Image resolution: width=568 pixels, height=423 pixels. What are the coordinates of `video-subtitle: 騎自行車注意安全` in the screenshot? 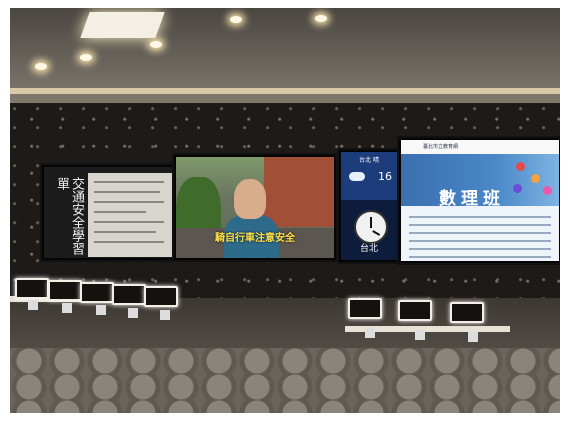 It's located at (255, 238).